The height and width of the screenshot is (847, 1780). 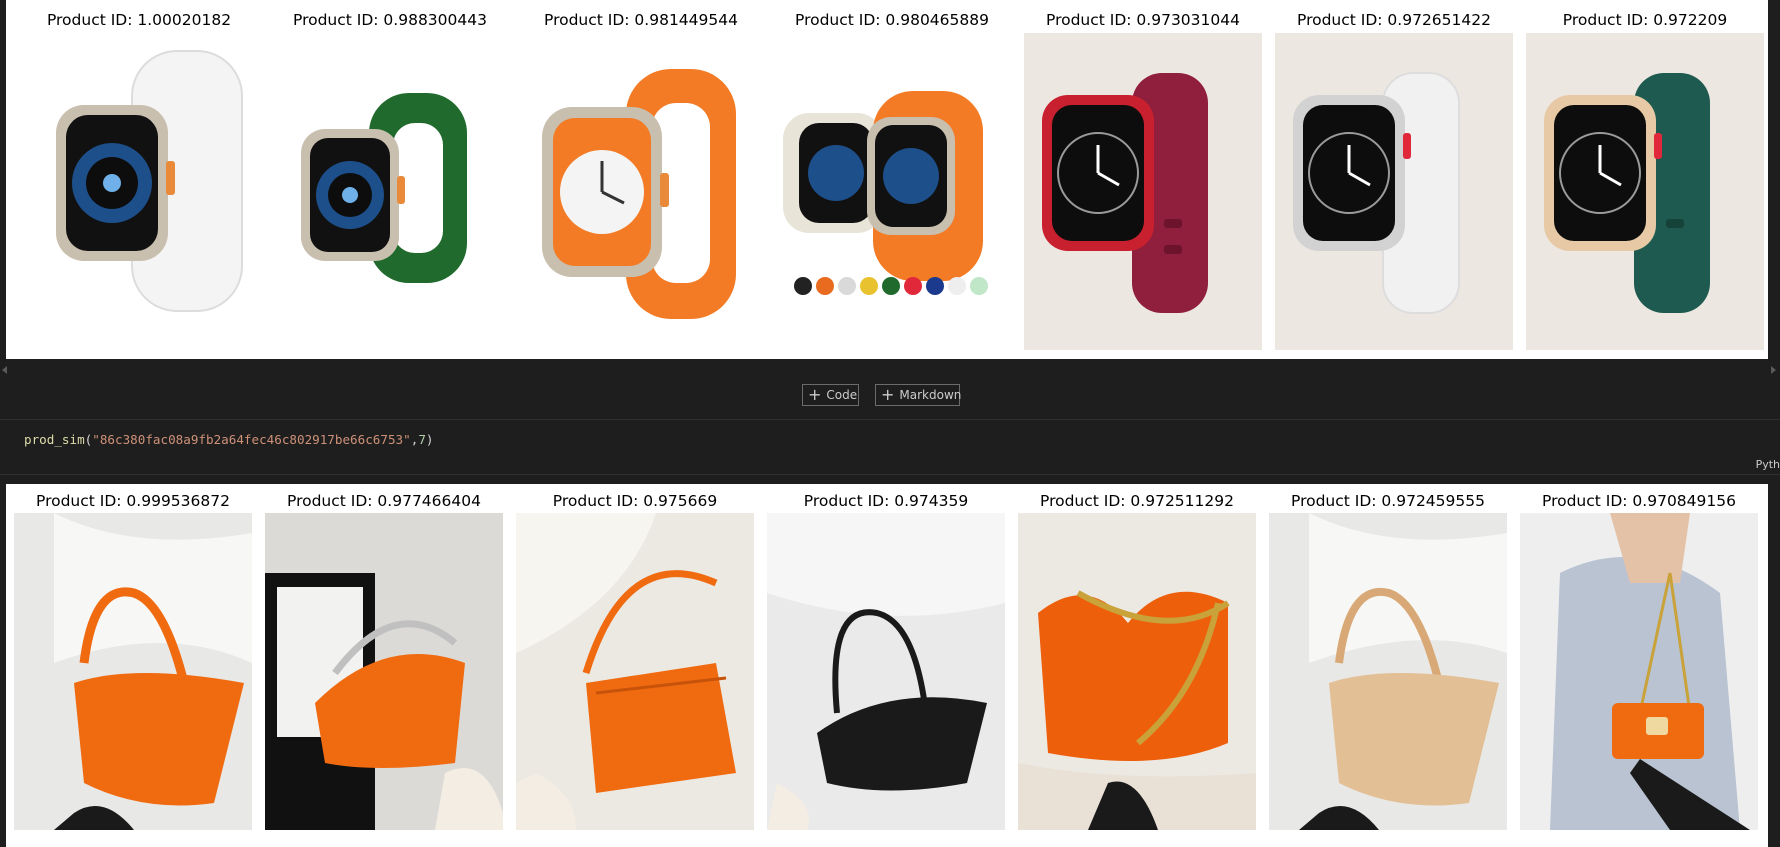 I want to click on product-title: Product ID: 0.970849156, so click(x=1639, y=501).